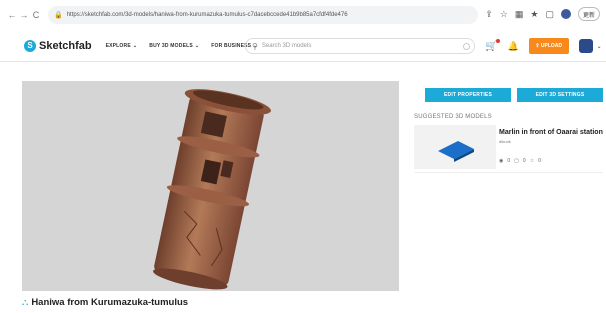  I want to click on cart-icon: 🛒, so click(493, 45).